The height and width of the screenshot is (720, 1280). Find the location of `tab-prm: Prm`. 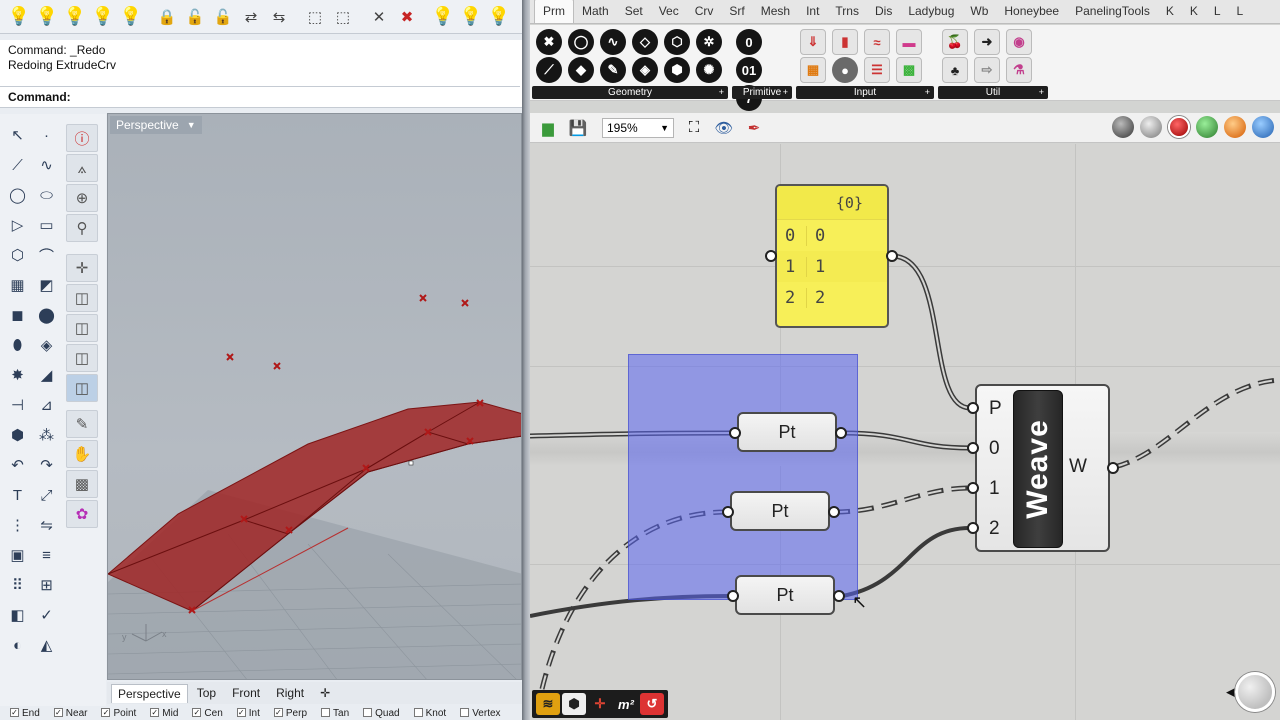

tab-prm: Prm is located at coordinates (554, 11).